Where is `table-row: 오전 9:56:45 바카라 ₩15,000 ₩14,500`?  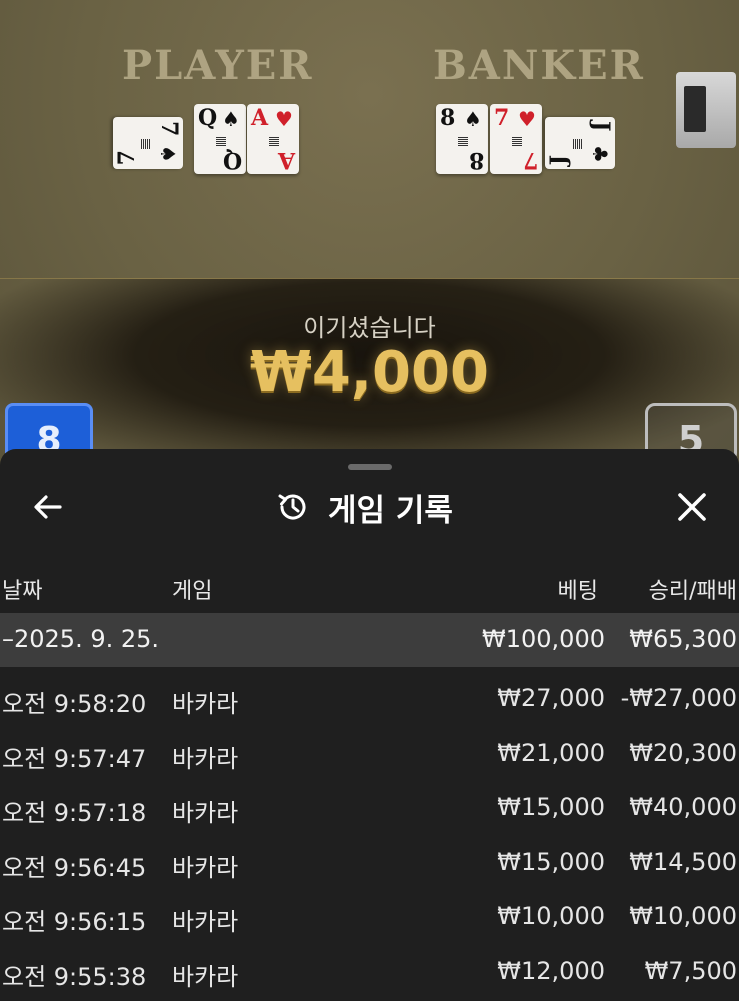 table-row: 오전 9:56:45 바카라 ₩15,000 ₩14,500 is located at coordinates (369, 864).